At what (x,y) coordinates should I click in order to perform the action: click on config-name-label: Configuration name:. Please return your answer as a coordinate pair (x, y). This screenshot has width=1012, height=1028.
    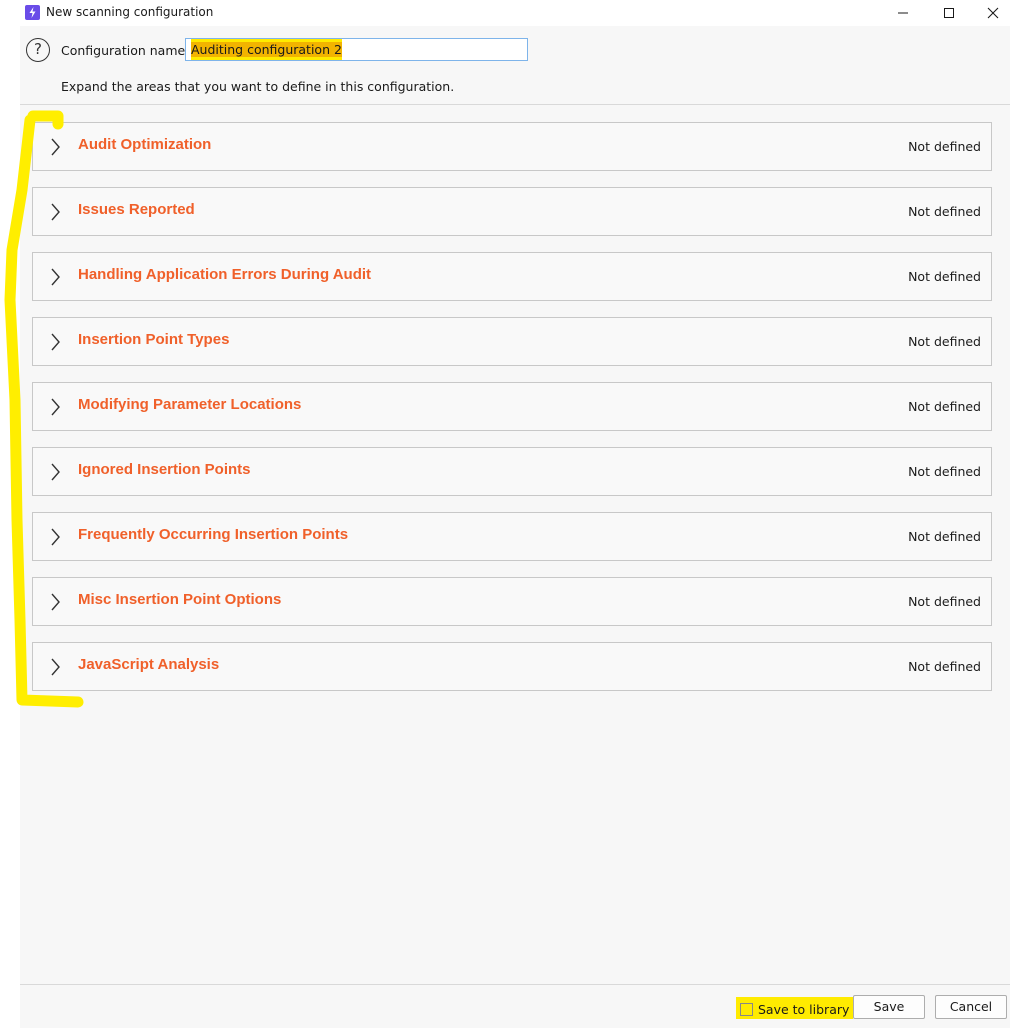
    Looking at the image, I should click on (125, 50).